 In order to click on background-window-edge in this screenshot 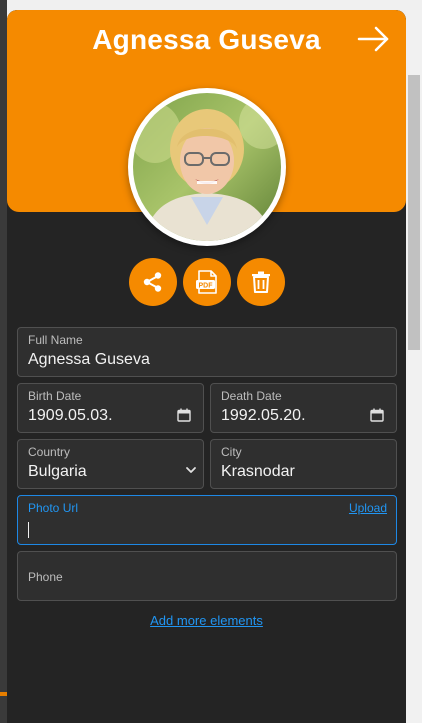, I will do `click(3, 361)`.